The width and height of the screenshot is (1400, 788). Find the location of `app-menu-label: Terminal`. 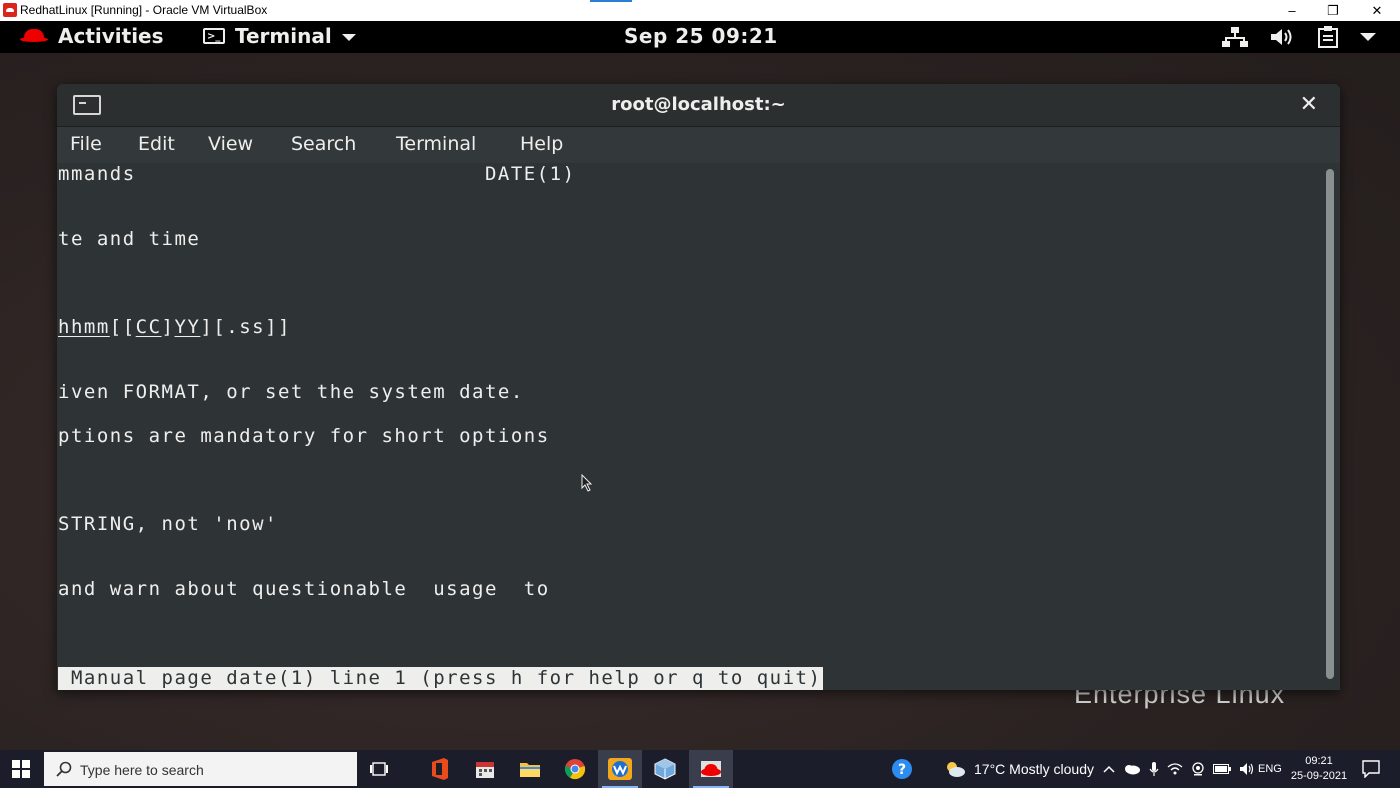

app-menu-label: Terminal is located at coordinates (283, 36).